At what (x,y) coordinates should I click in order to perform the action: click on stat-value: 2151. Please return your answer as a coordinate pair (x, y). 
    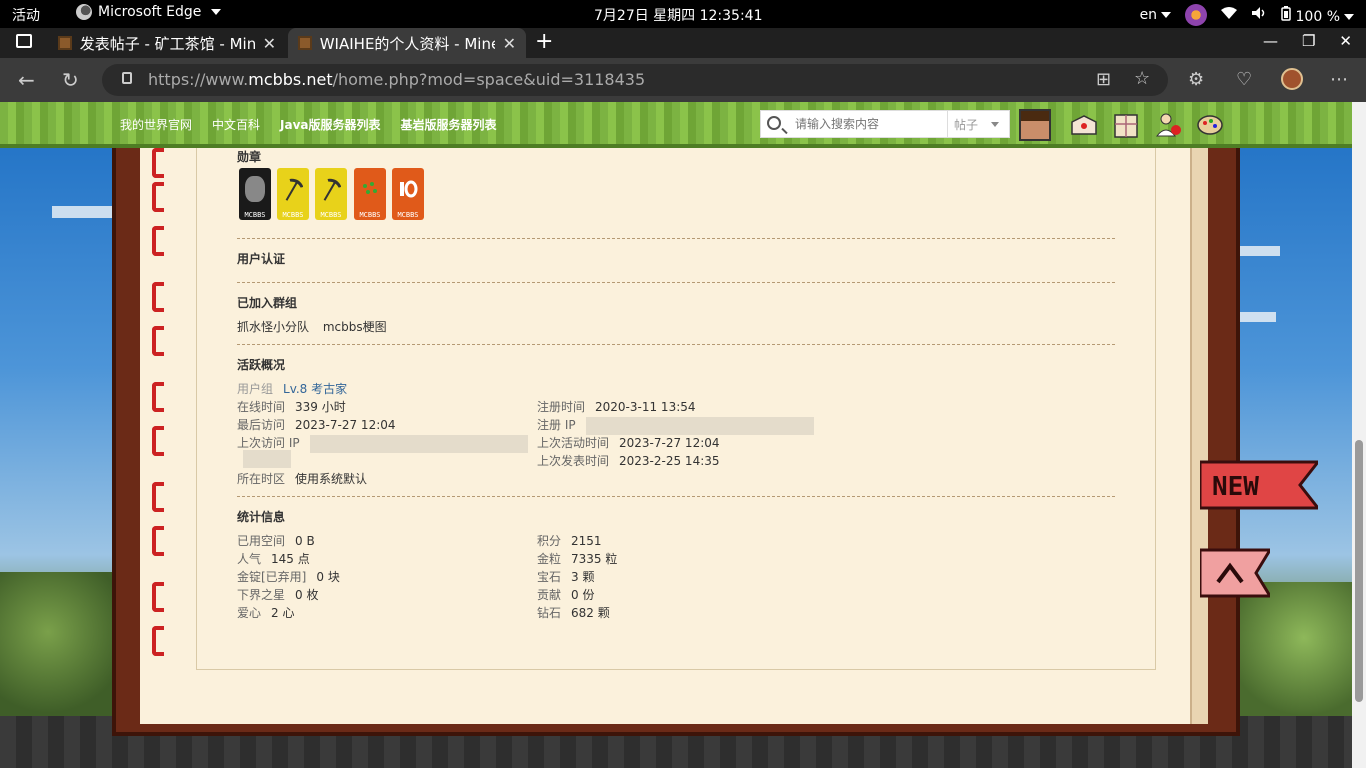
    Looking at the image, I should click on (586, 541).